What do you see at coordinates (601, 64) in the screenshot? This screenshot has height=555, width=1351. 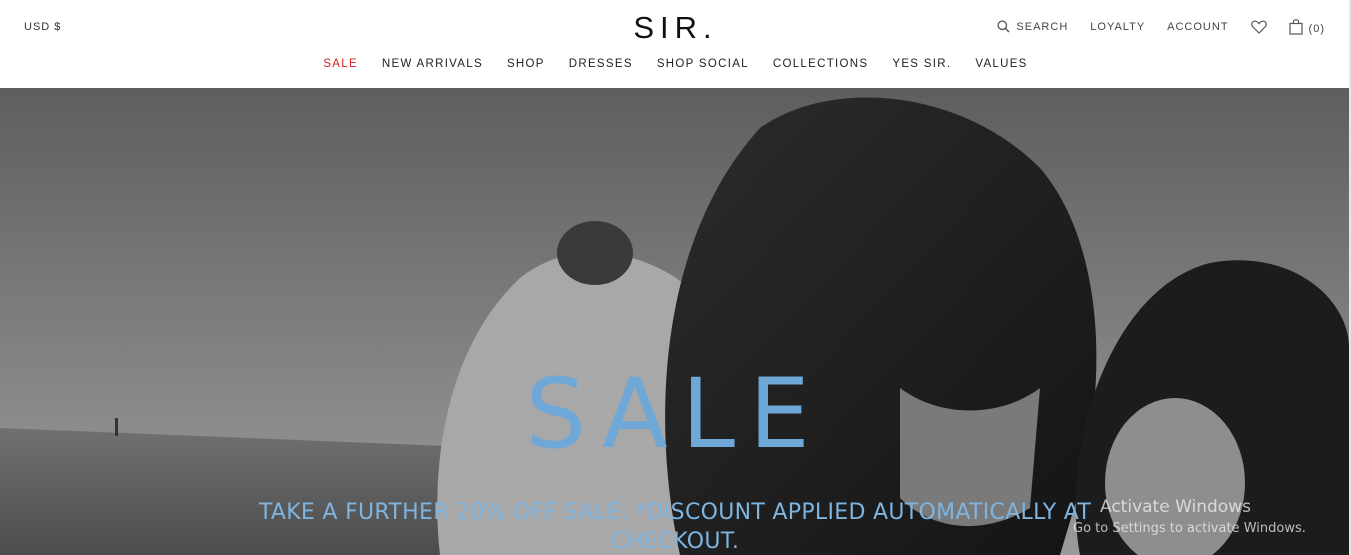 I see `nav-item-dresses: DRESSES` at bounding box center [601, 64].